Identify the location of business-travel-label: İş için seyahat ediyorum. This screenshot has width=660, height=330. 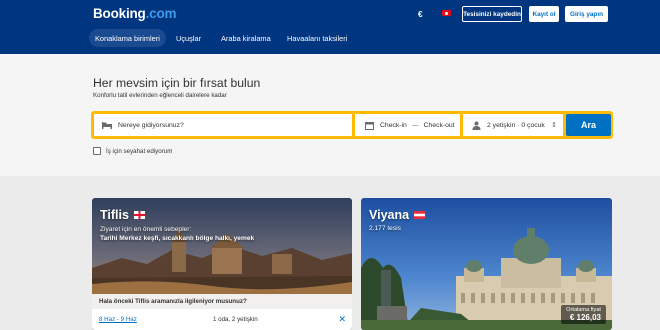
(139, 151).